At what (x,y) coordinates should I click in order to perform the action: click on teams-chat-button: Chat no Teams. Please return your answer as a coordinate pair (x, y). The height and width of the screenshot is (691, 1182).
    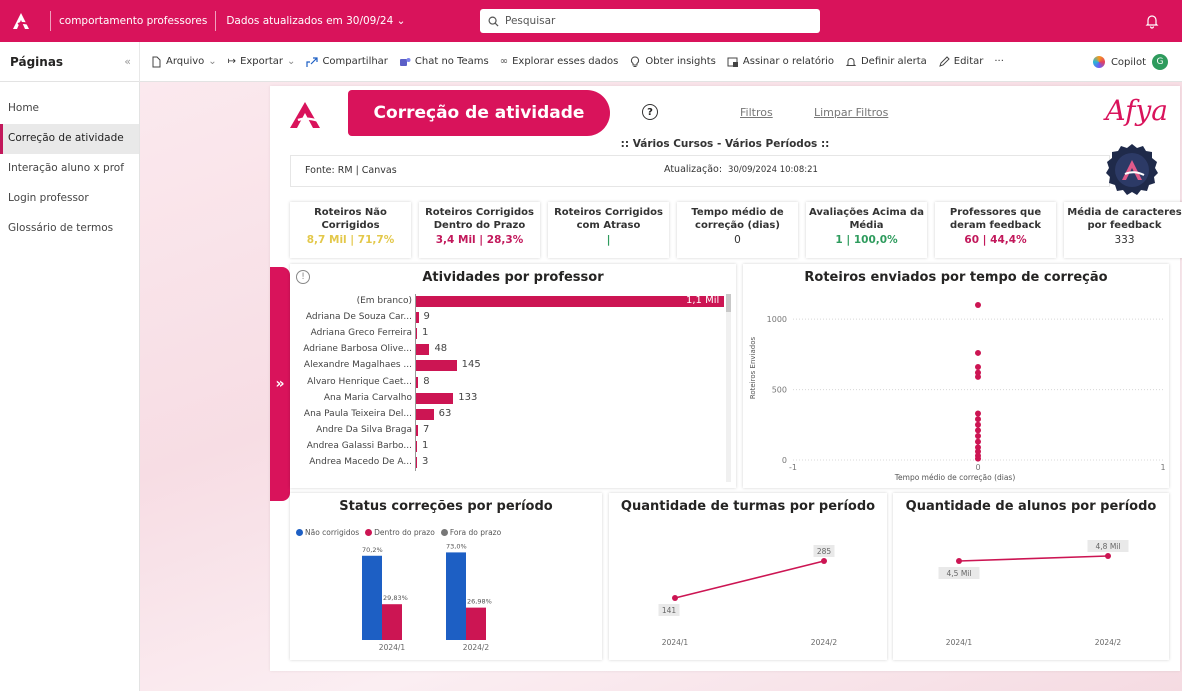
    Looking at the image, I should click on (444, 62).